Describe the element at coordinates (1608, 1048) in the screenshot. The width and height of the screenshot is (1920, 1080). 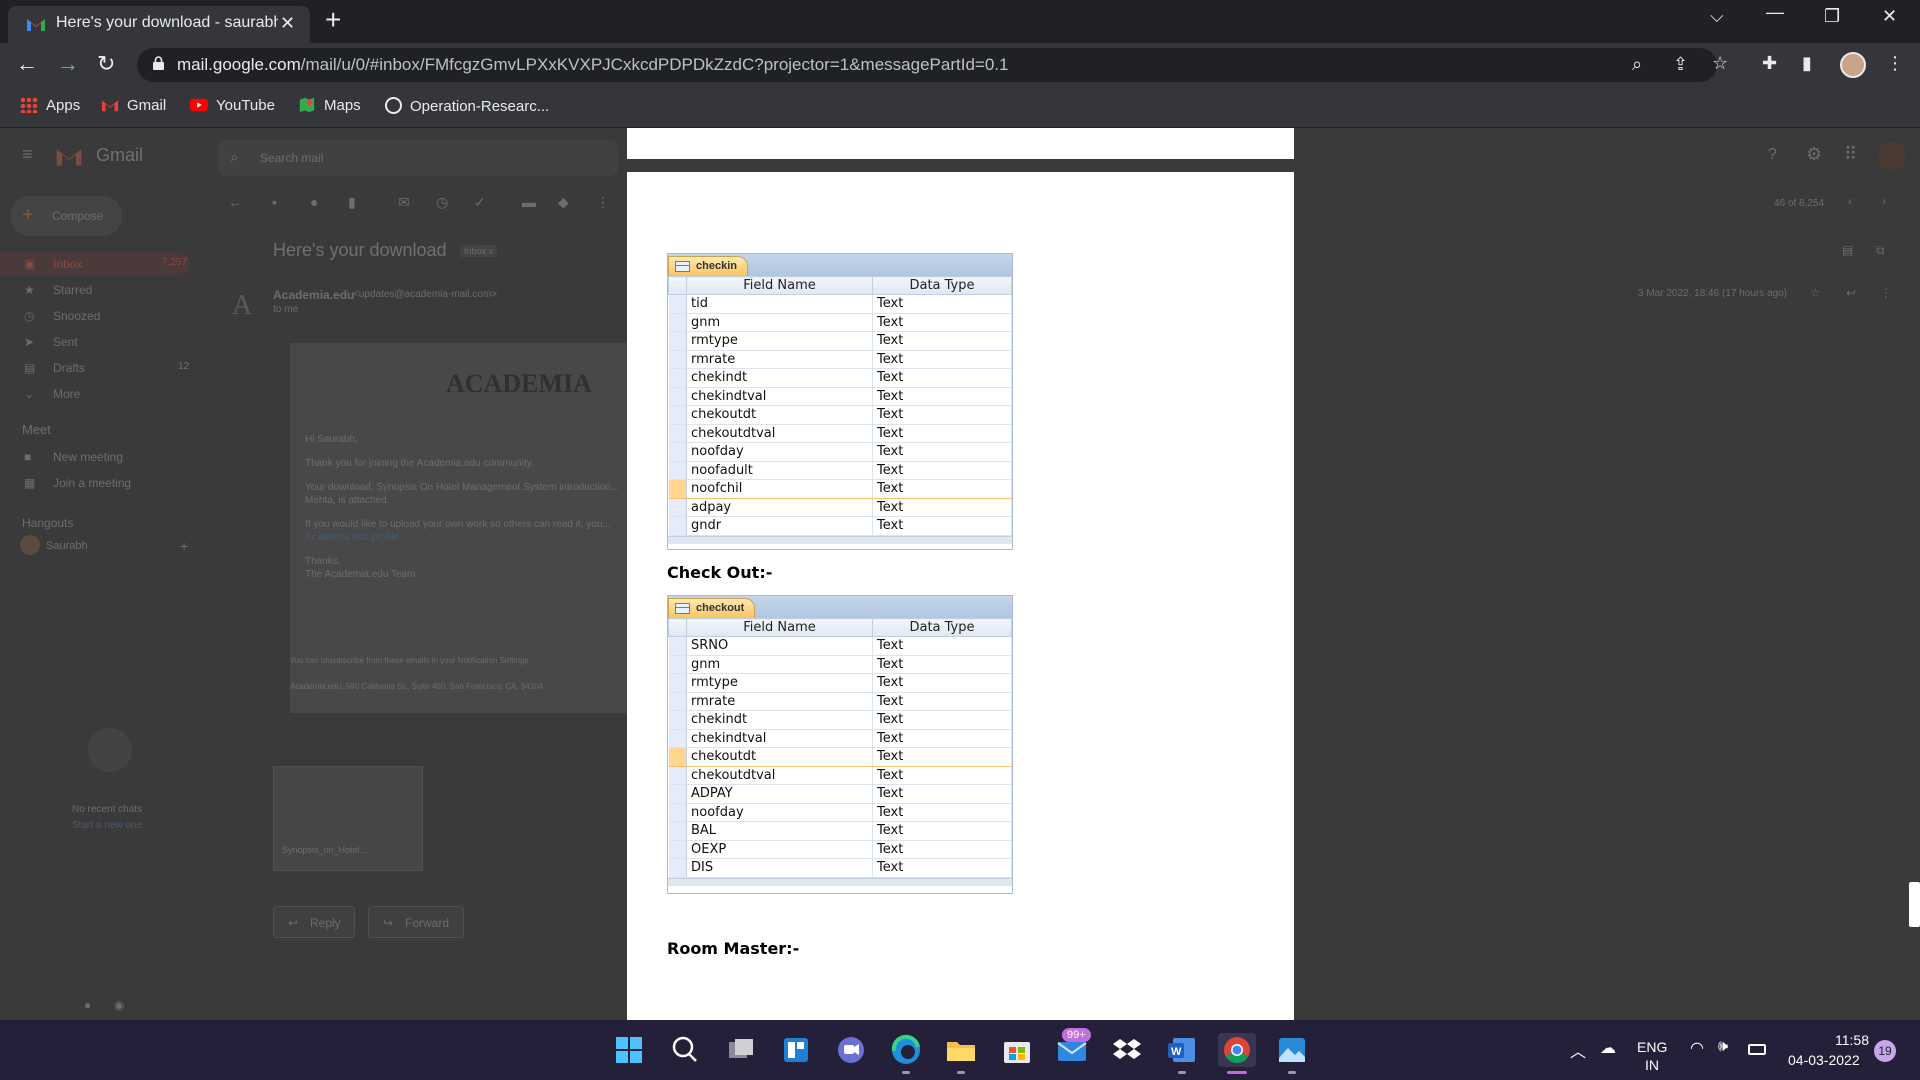
I see `onedrive-cloud-icon: ☁` at that location.